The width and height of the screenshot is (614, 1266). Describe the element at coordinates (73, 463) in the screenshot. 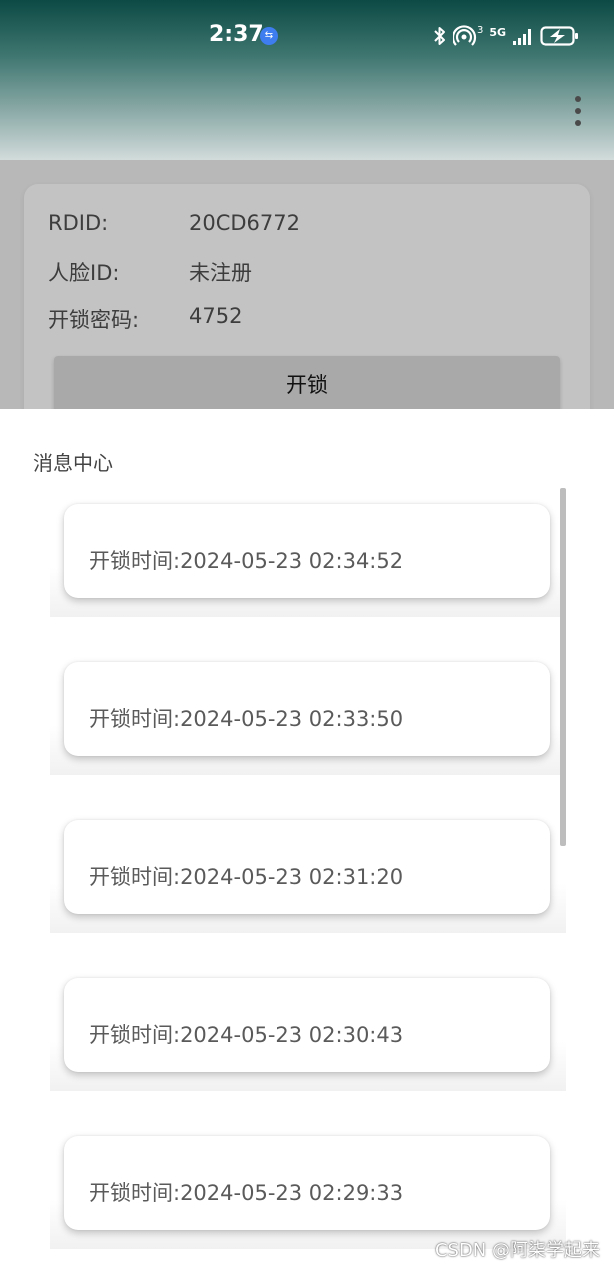

I see `message-center-title: 消息中心` at that location.